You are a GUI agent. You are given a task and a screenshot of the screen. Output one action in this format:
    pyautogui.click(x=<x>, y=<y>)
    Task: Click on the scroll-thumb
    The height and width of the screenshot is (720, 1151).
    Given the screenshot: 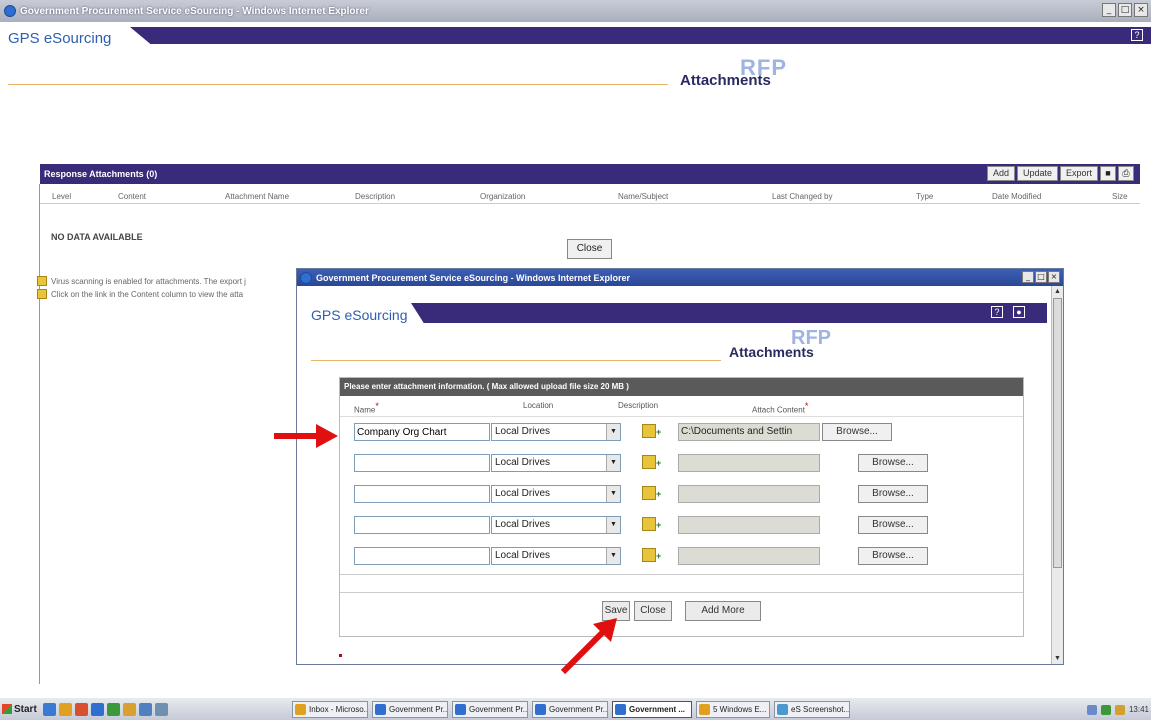 What is the action you would take?
    pyautogui.click(x=1057, y=433)
    